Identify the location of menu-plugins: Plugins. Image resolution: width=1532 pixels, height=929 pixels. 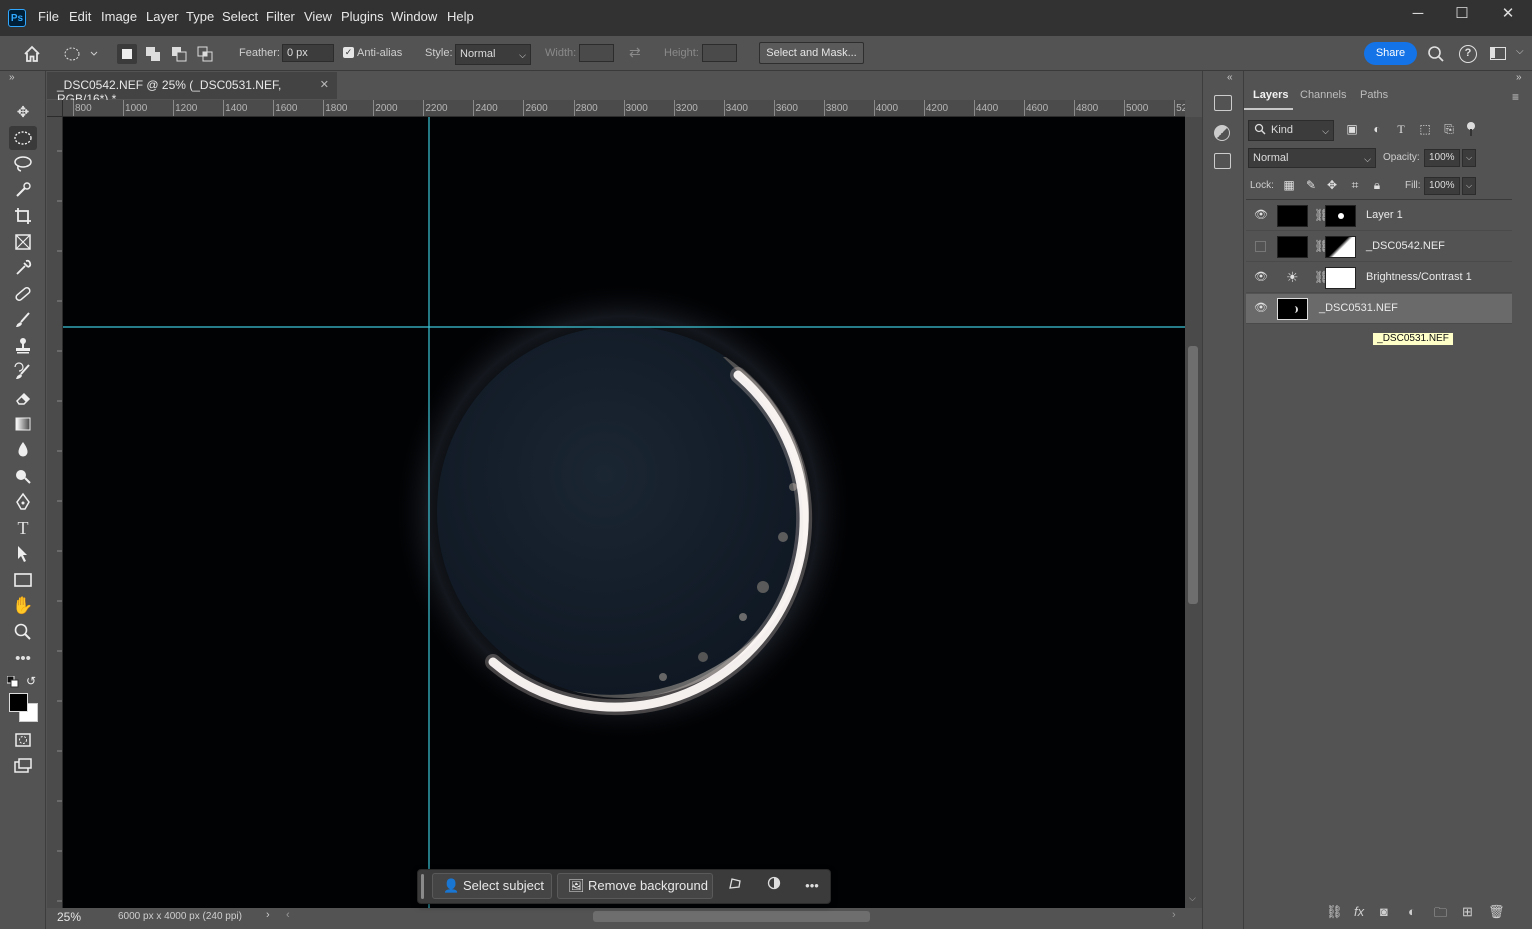
(362, 16).